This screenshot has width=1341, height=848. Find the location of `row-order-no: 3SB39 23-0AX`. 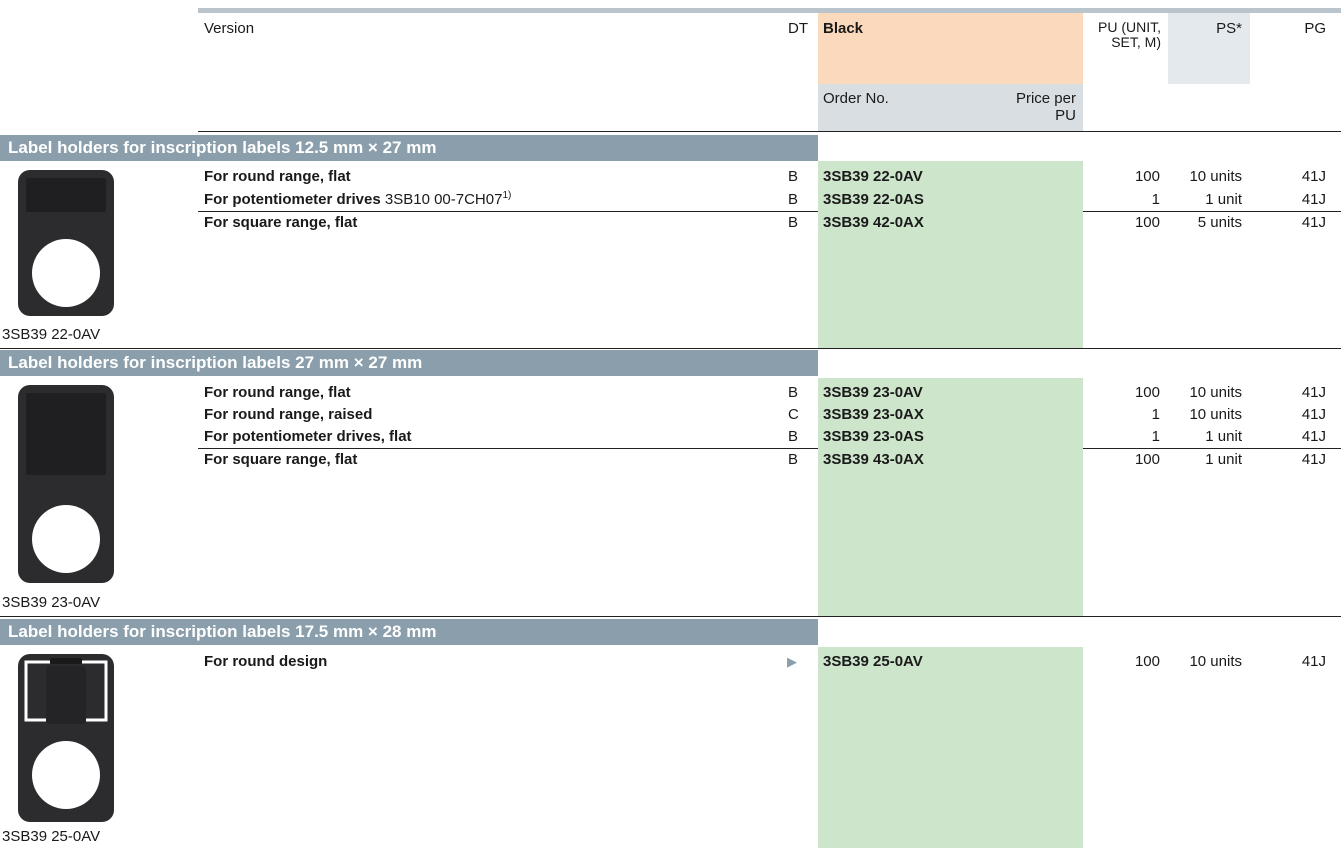

row-order-no: 3SB39 23-0AX is located at coordinates (873, 414).